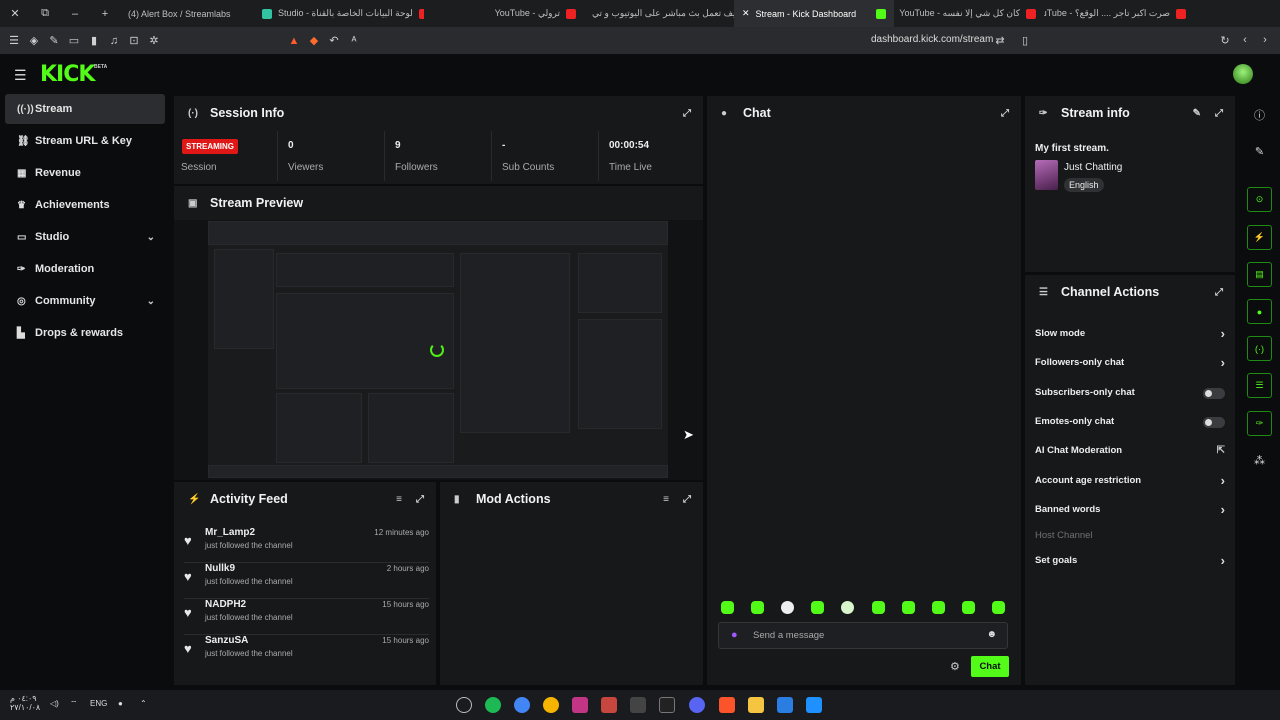  Describe the element at coordinates (230, 532) in the screenshot. I see `feed-username: Mr_Lamp2` at that location.